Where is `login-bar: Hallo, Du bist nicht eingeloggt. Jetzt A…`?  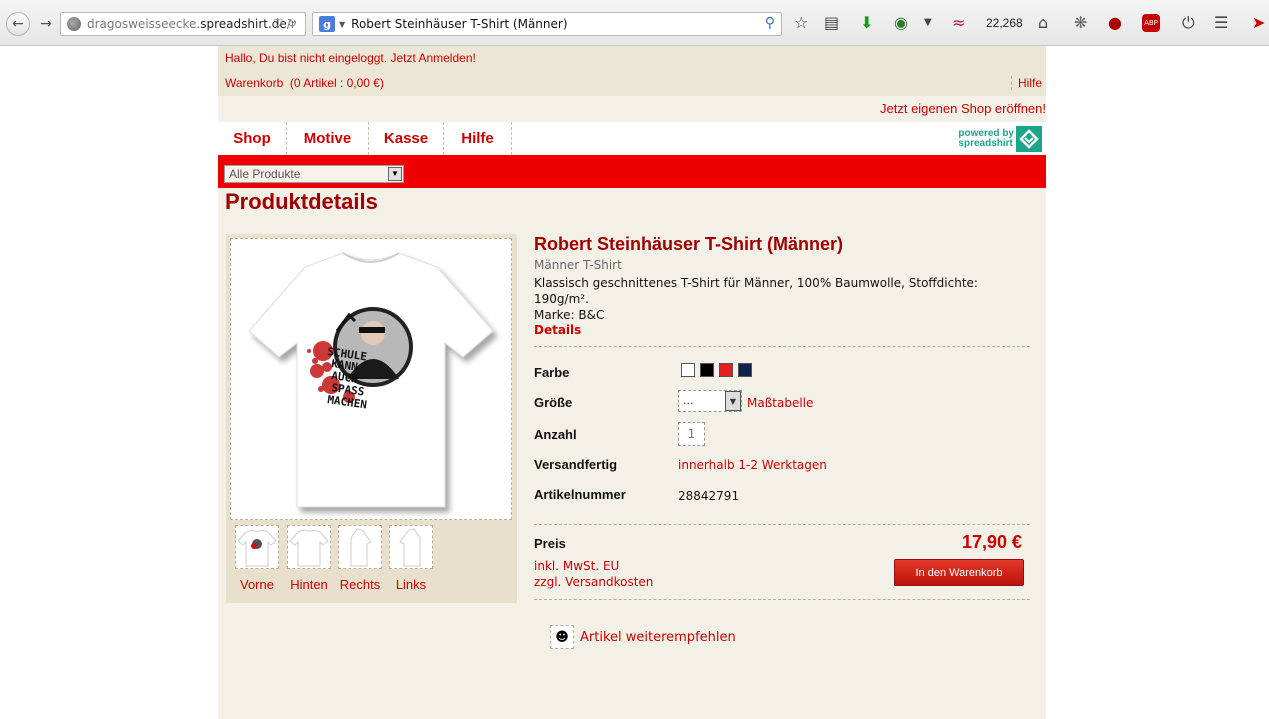
login-bar: Hallo, Du bist nicht eingeloggt. Jetzt A… is located at coordinates (632, 71).